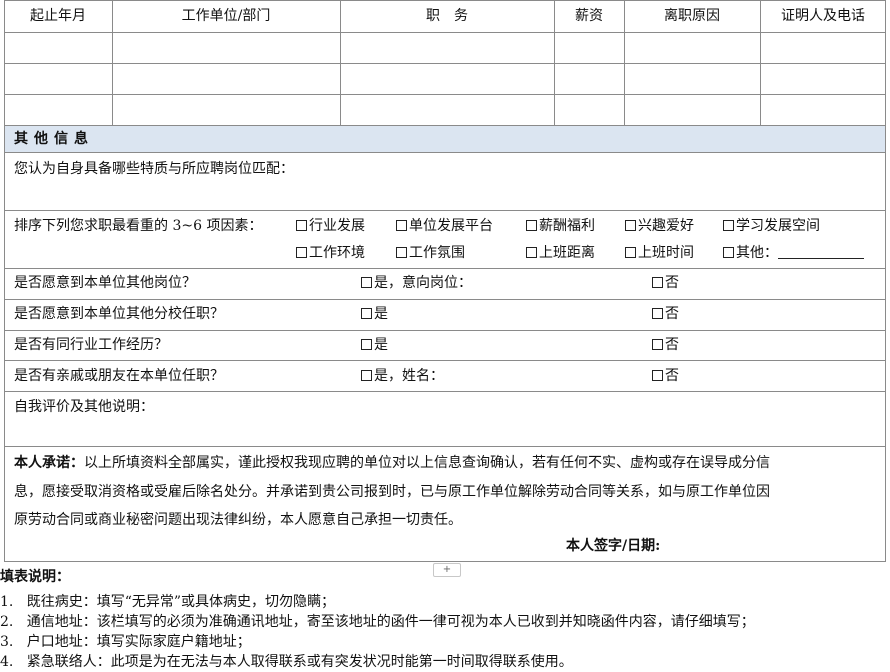 This screenshot has height=672, width=890. I want to click on factor-option: 其他：, so click(793, 253).